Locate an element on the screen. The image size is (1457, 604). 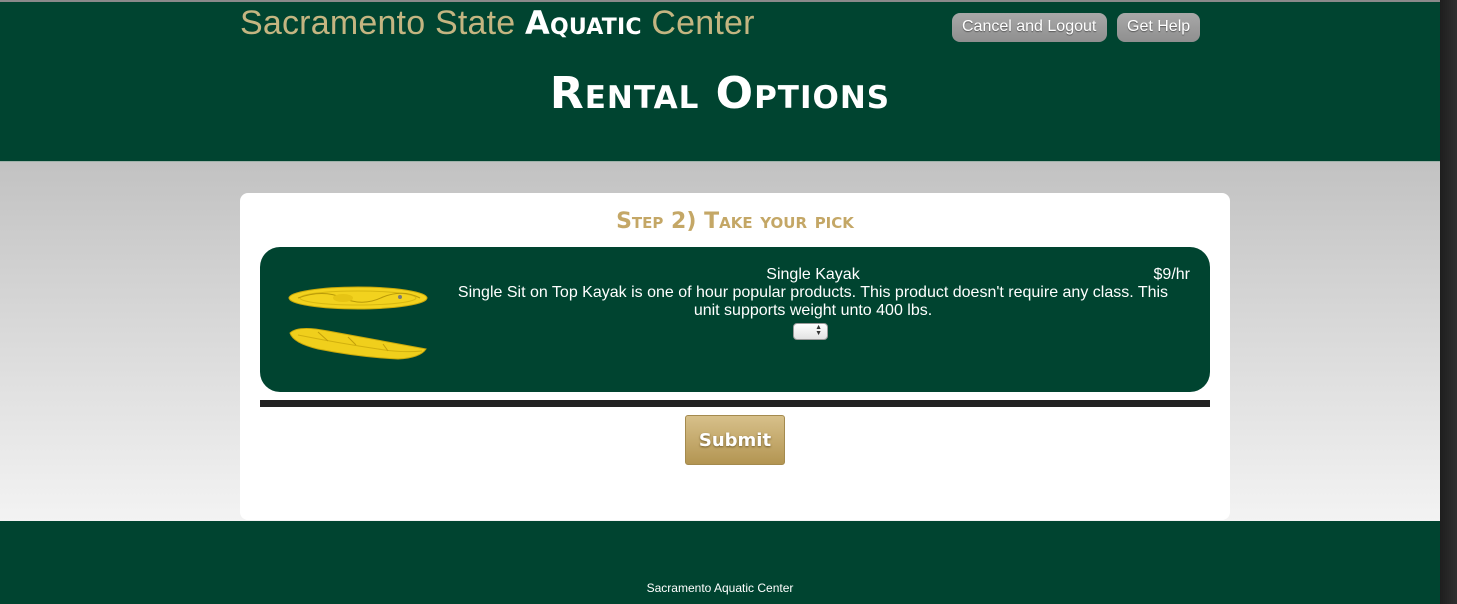
site-title-suffix: Center is located at coordinates (698, 23).